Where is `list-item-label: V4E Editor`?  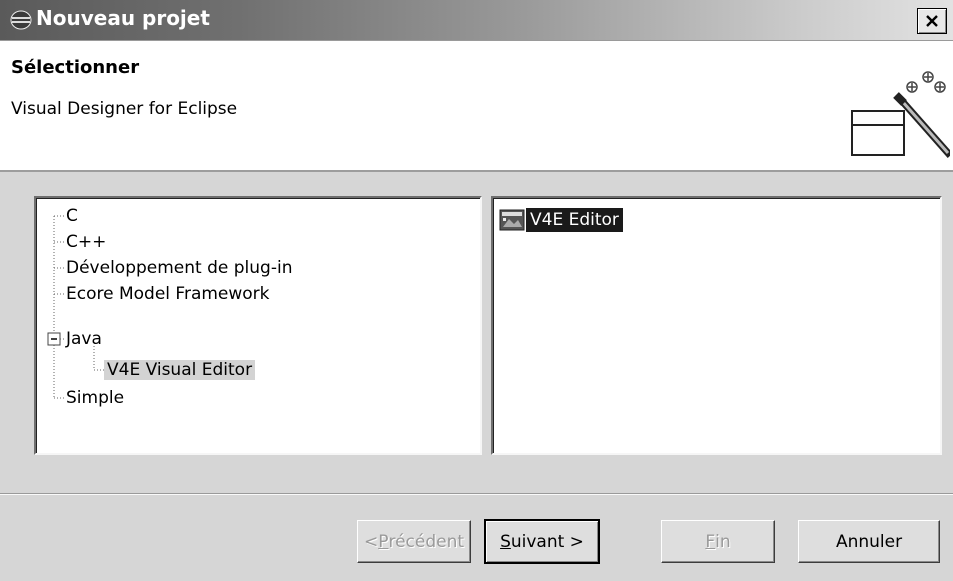
list-item-label: V4E Editor is located at coordinates (574, 220).